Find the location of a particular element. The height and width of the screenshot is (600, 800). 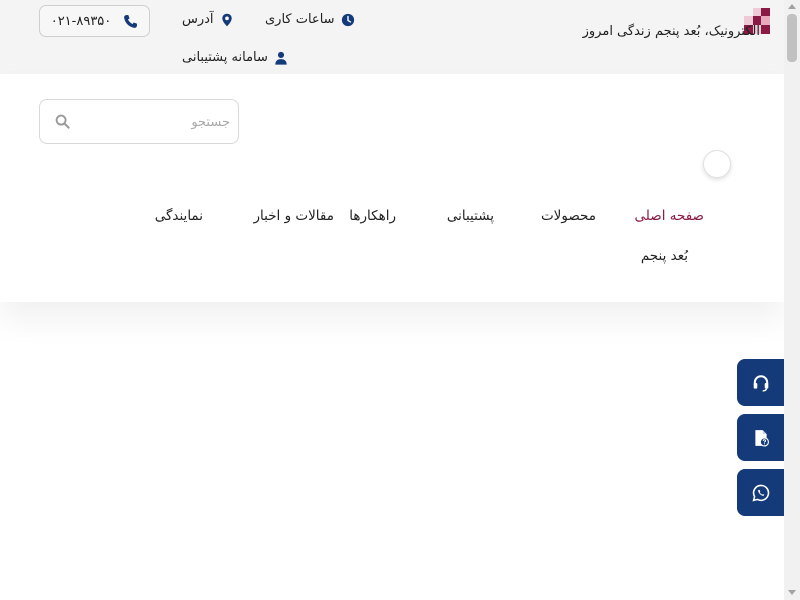

address-label: آدرس is located at coordinates (198, 19).